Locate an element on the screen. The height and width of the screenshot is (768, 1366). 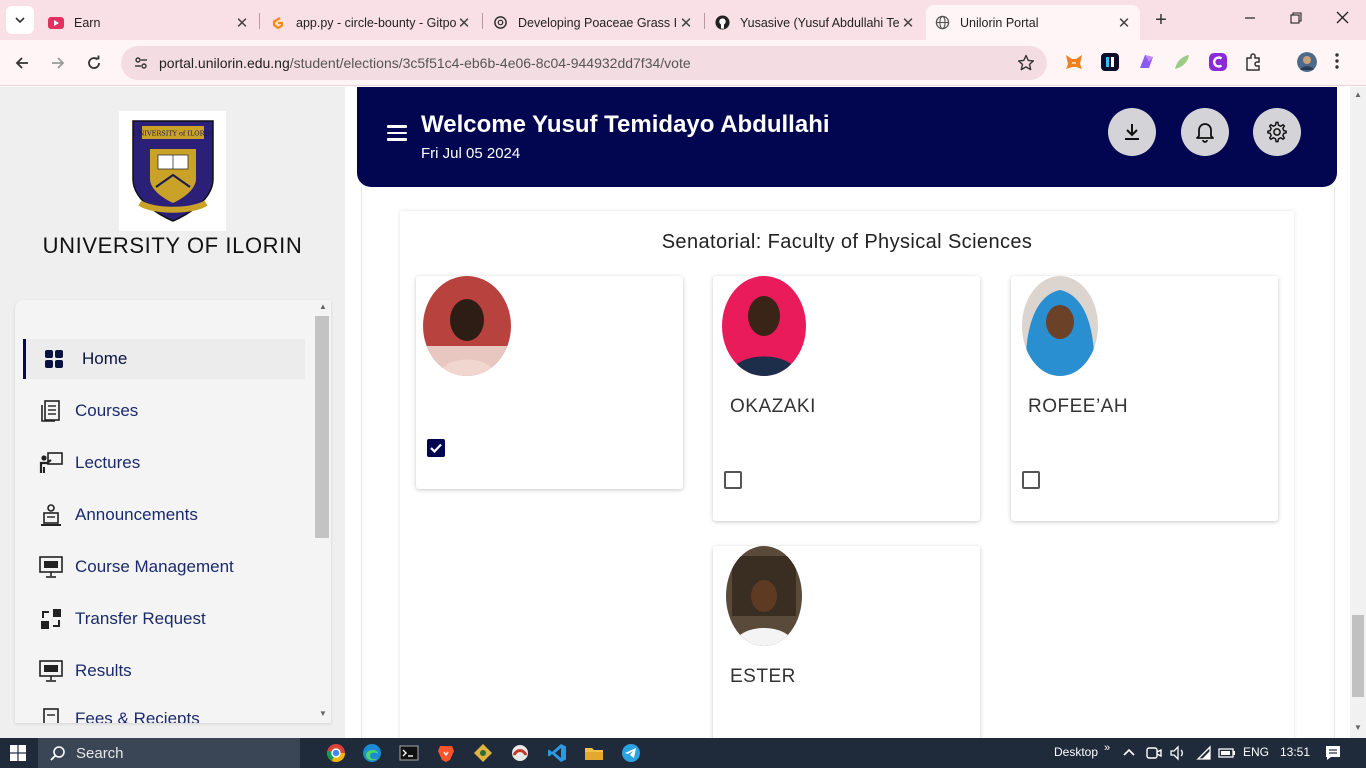
sidebar-item-transfer-request: Transfer Request is located at coordinates (164, 619).